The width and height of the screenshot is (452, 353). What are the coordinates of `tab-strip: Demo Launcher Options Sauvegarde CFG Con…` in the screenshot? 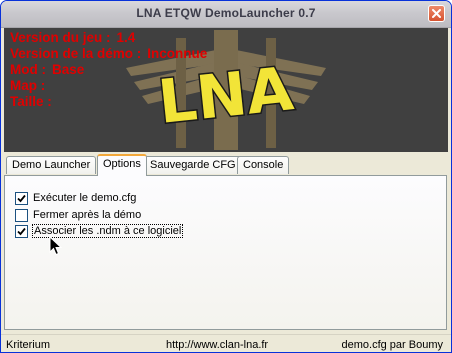 It's located at (226, 165).